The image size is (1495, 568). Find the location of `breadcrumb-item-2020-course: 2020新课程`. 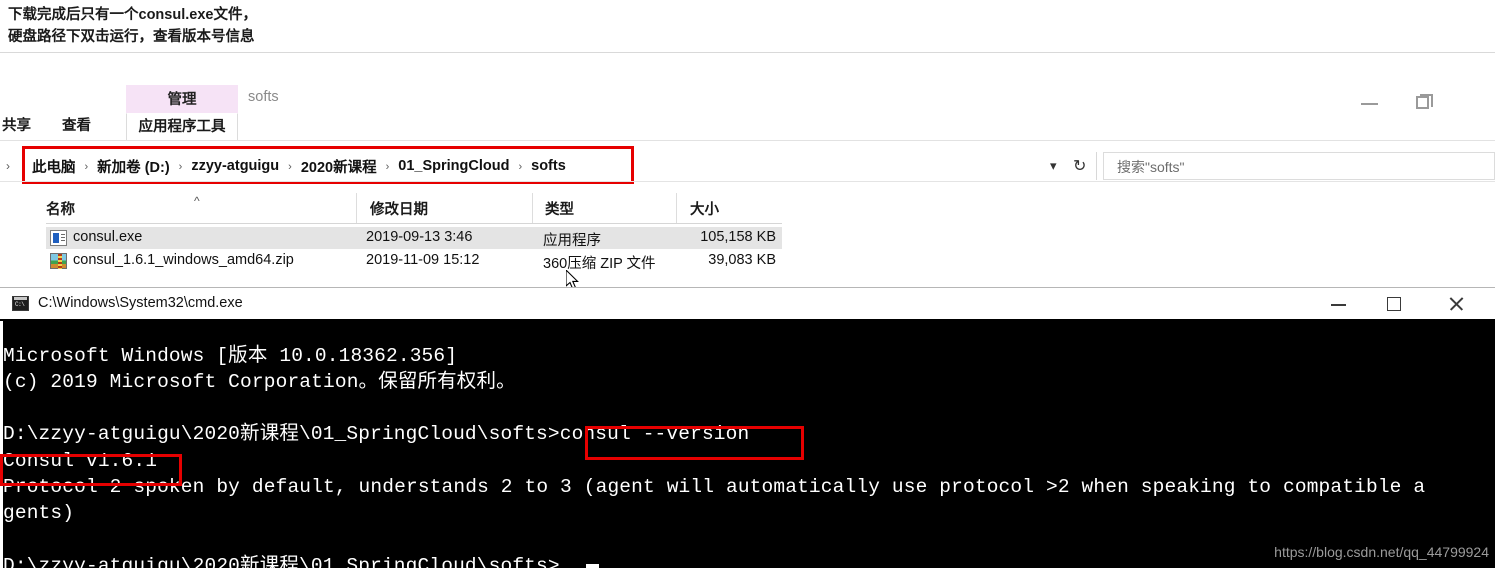

breadcrumb-item-2020-course: 2020新课程 is located at coordinates (339, 166).